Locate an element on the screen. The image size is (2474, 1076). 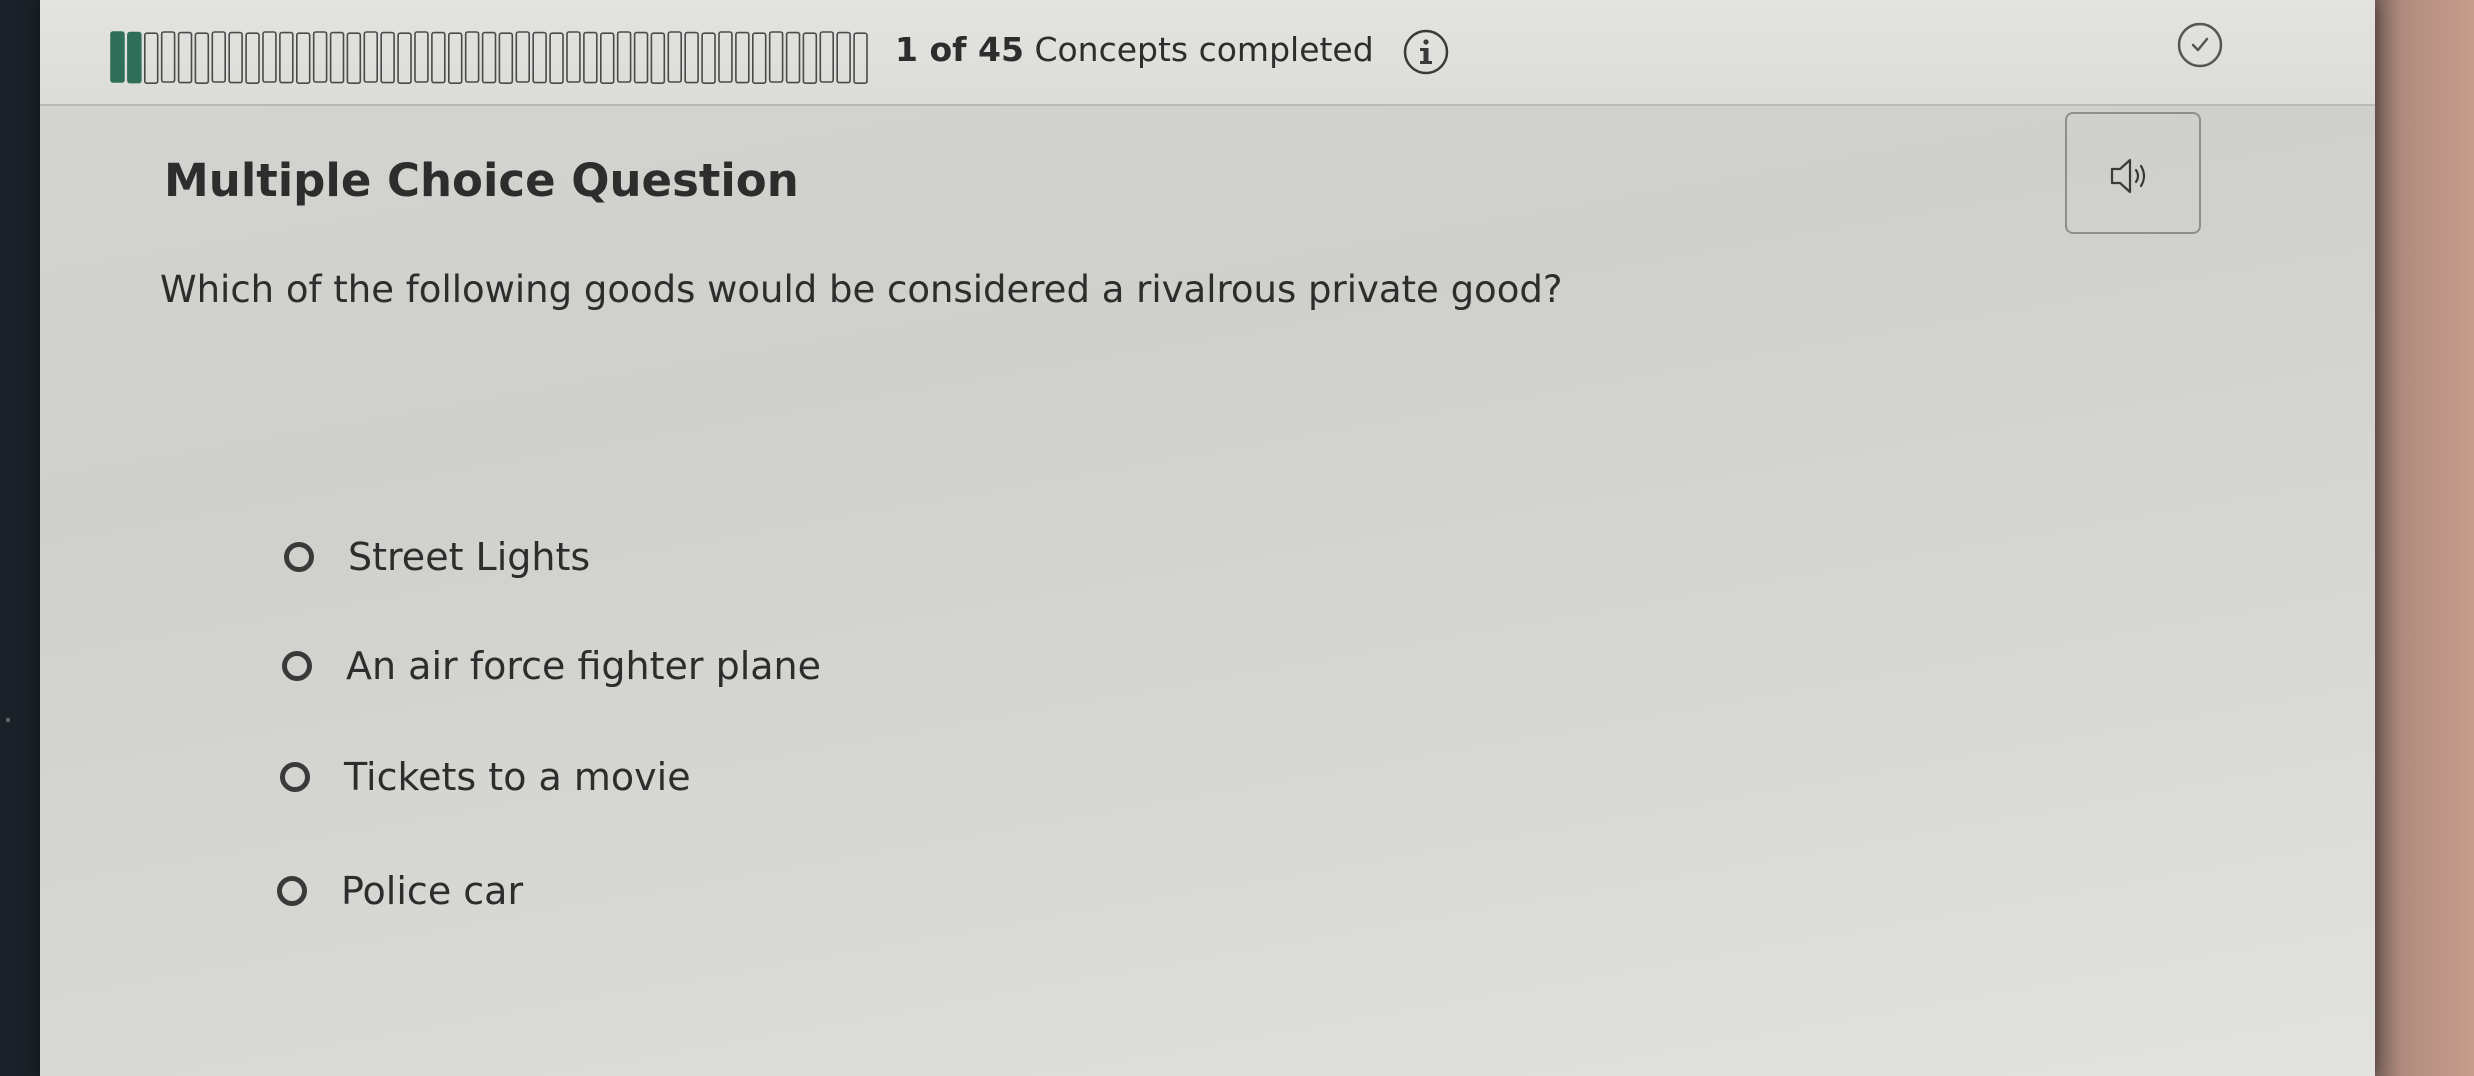
progress-count: 1 of 45 is located at coordinates (959, 49).